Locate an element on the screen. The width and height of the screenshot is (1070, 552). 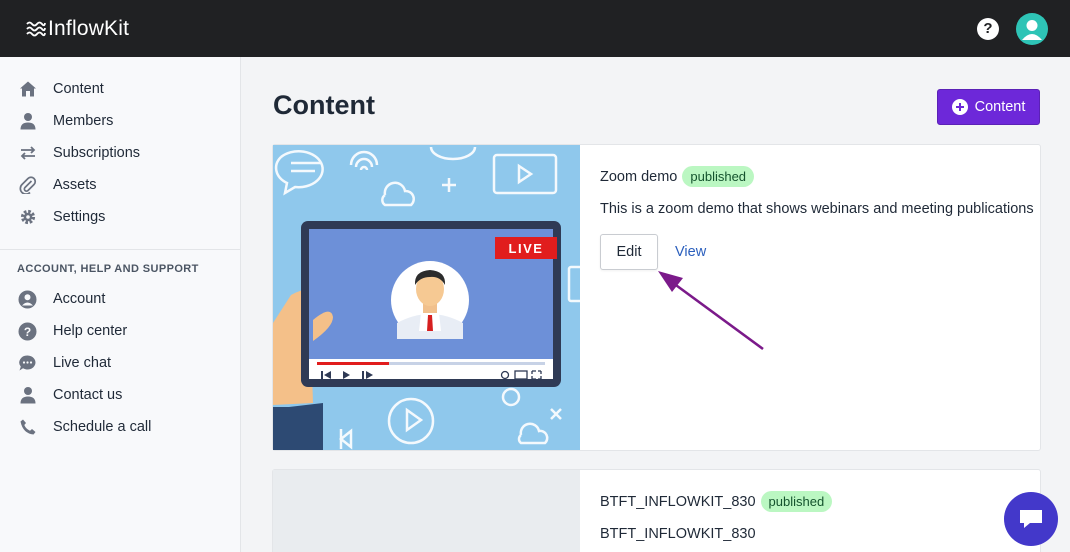
view-link: View is located at coordinates (690, 252).